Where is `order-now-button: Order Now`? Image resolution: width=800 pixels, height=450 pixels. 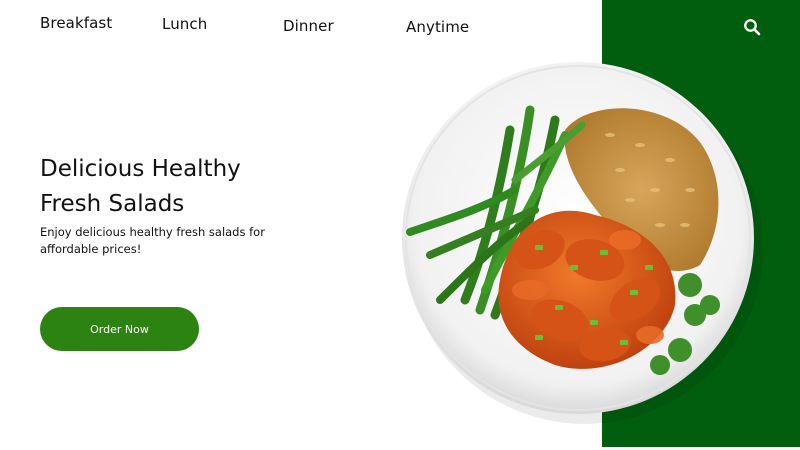 order-now-button: Order Now is located at coordinates (119, 329).